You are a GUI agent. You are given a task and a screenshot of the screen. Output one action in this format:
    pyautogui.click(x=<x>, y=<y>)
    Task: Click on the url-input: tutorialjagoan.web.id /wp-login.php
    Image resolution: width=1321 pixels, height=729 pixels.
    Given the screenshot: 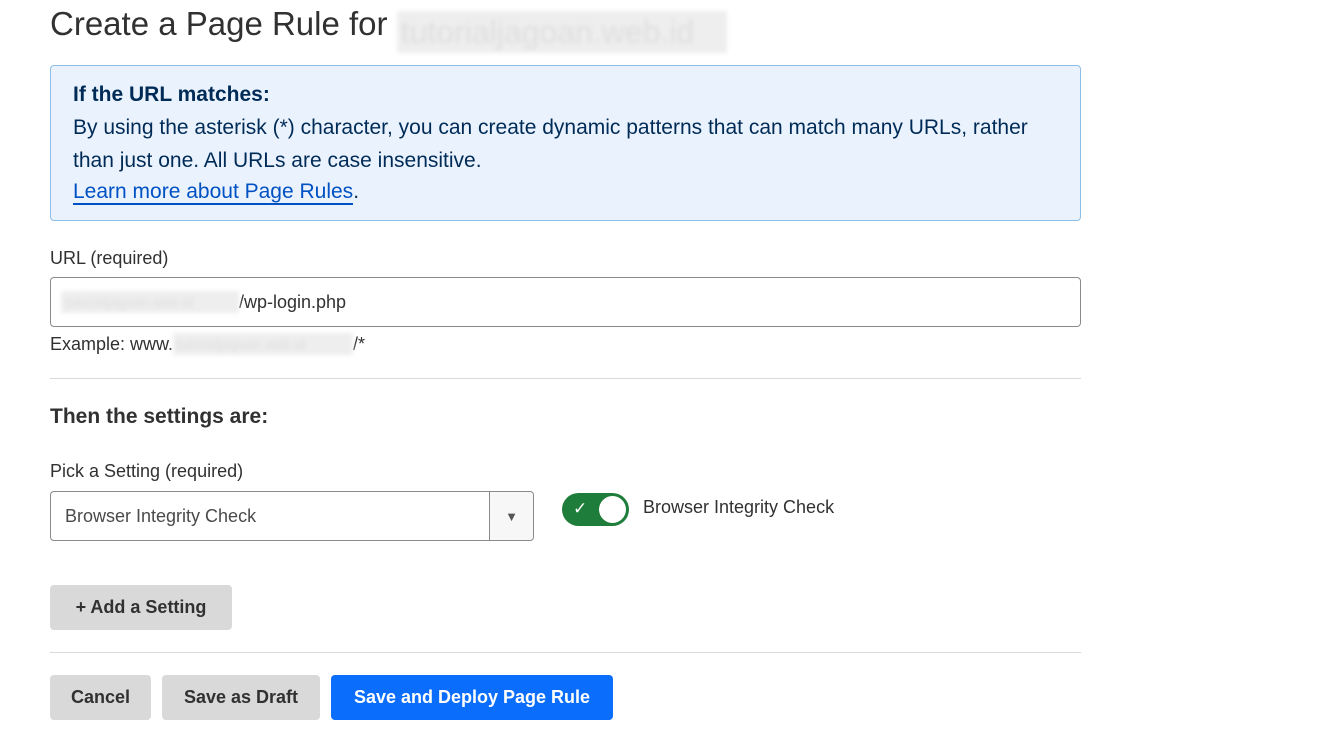 What is the action you would take?
    pyautogui.click(x=565, y=302)
    